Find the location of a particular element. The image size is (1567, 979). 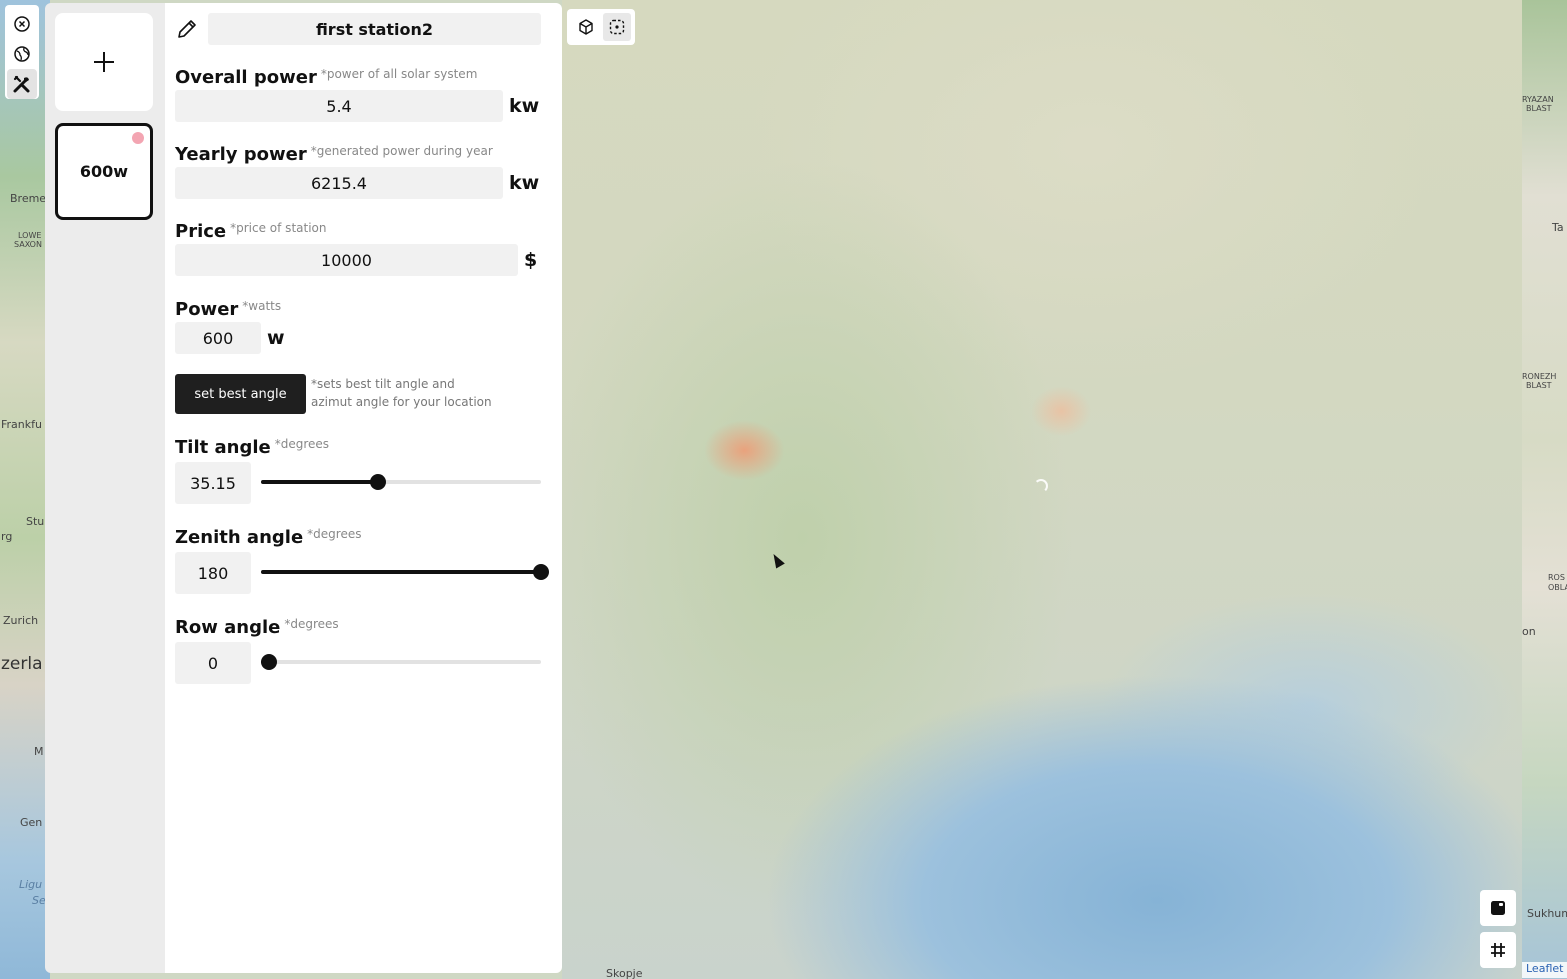

station-status-dot is located at coordinates (138, 138).